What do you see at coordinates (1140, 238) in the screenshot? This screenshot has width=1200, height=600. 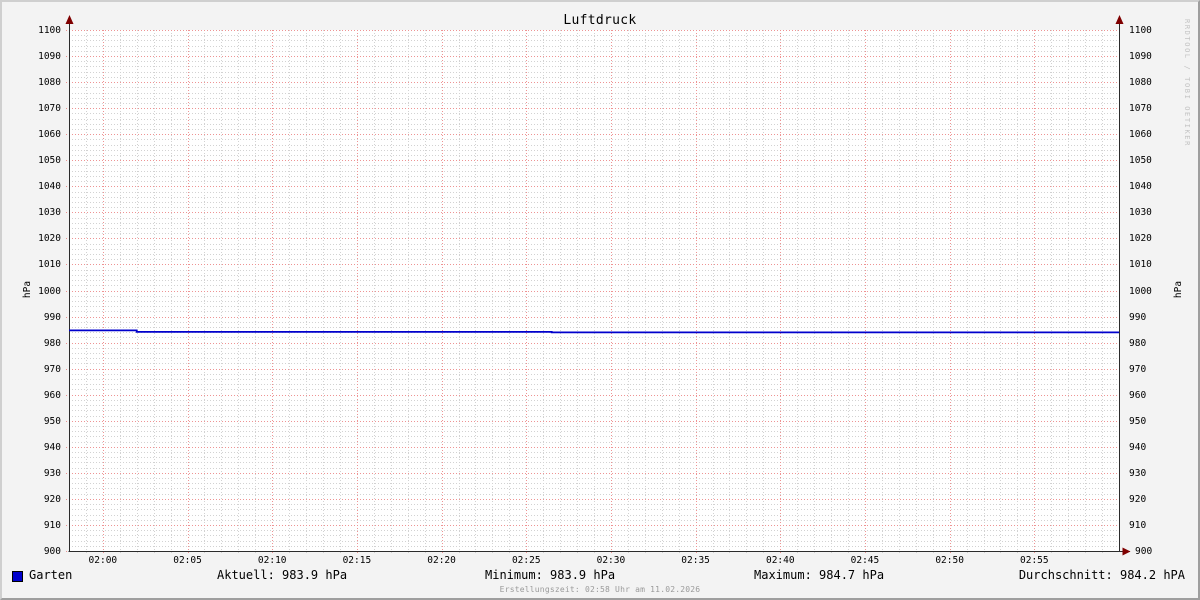 I see `y-tick-label-right: 1020` at bounding box center [1140, 238].